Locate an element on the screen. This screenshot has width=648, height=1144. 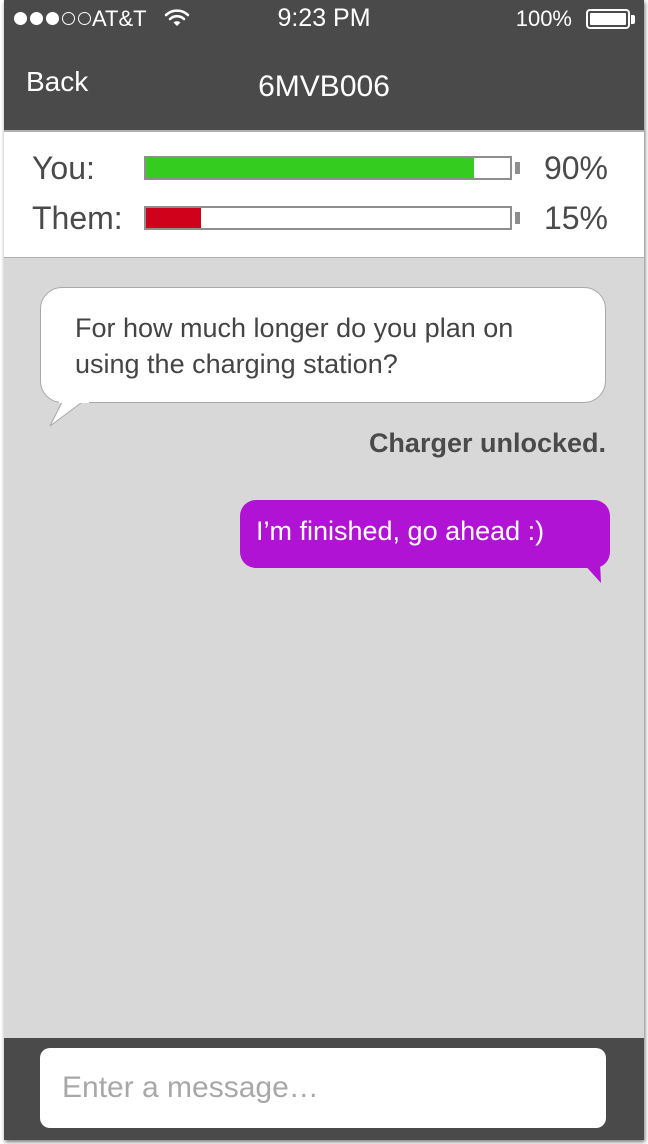
charge-bar-them is located at coordinates (328, 218).